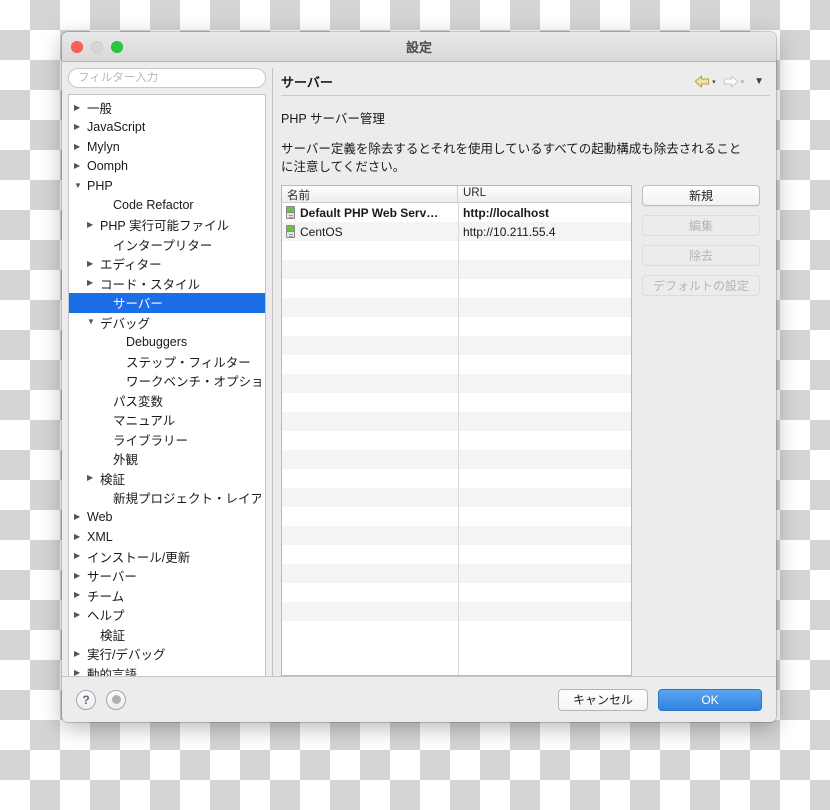 The image size is (830, 810). I want to click on sidebar-item-15: パス変数, so click(167, 401).